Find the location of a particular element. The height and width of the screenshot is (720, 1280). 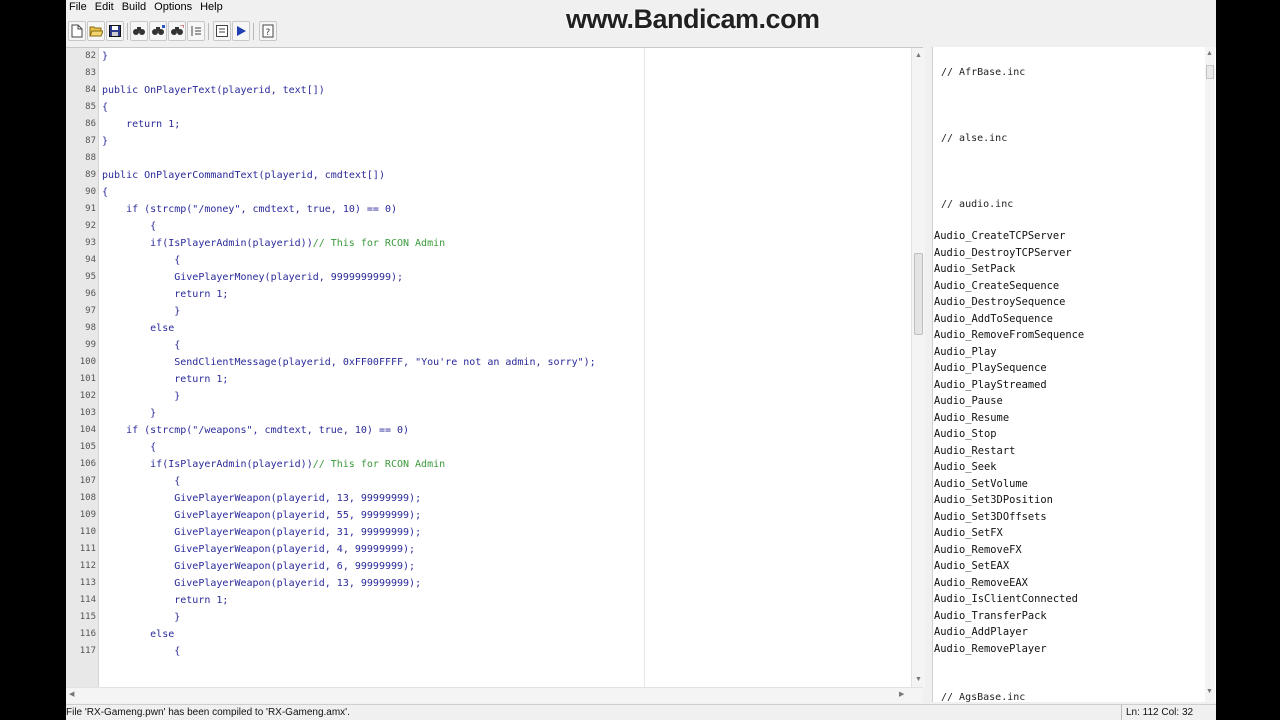

function-list-item: Audio_RemovePlayer is located at coordinates (990, 649).